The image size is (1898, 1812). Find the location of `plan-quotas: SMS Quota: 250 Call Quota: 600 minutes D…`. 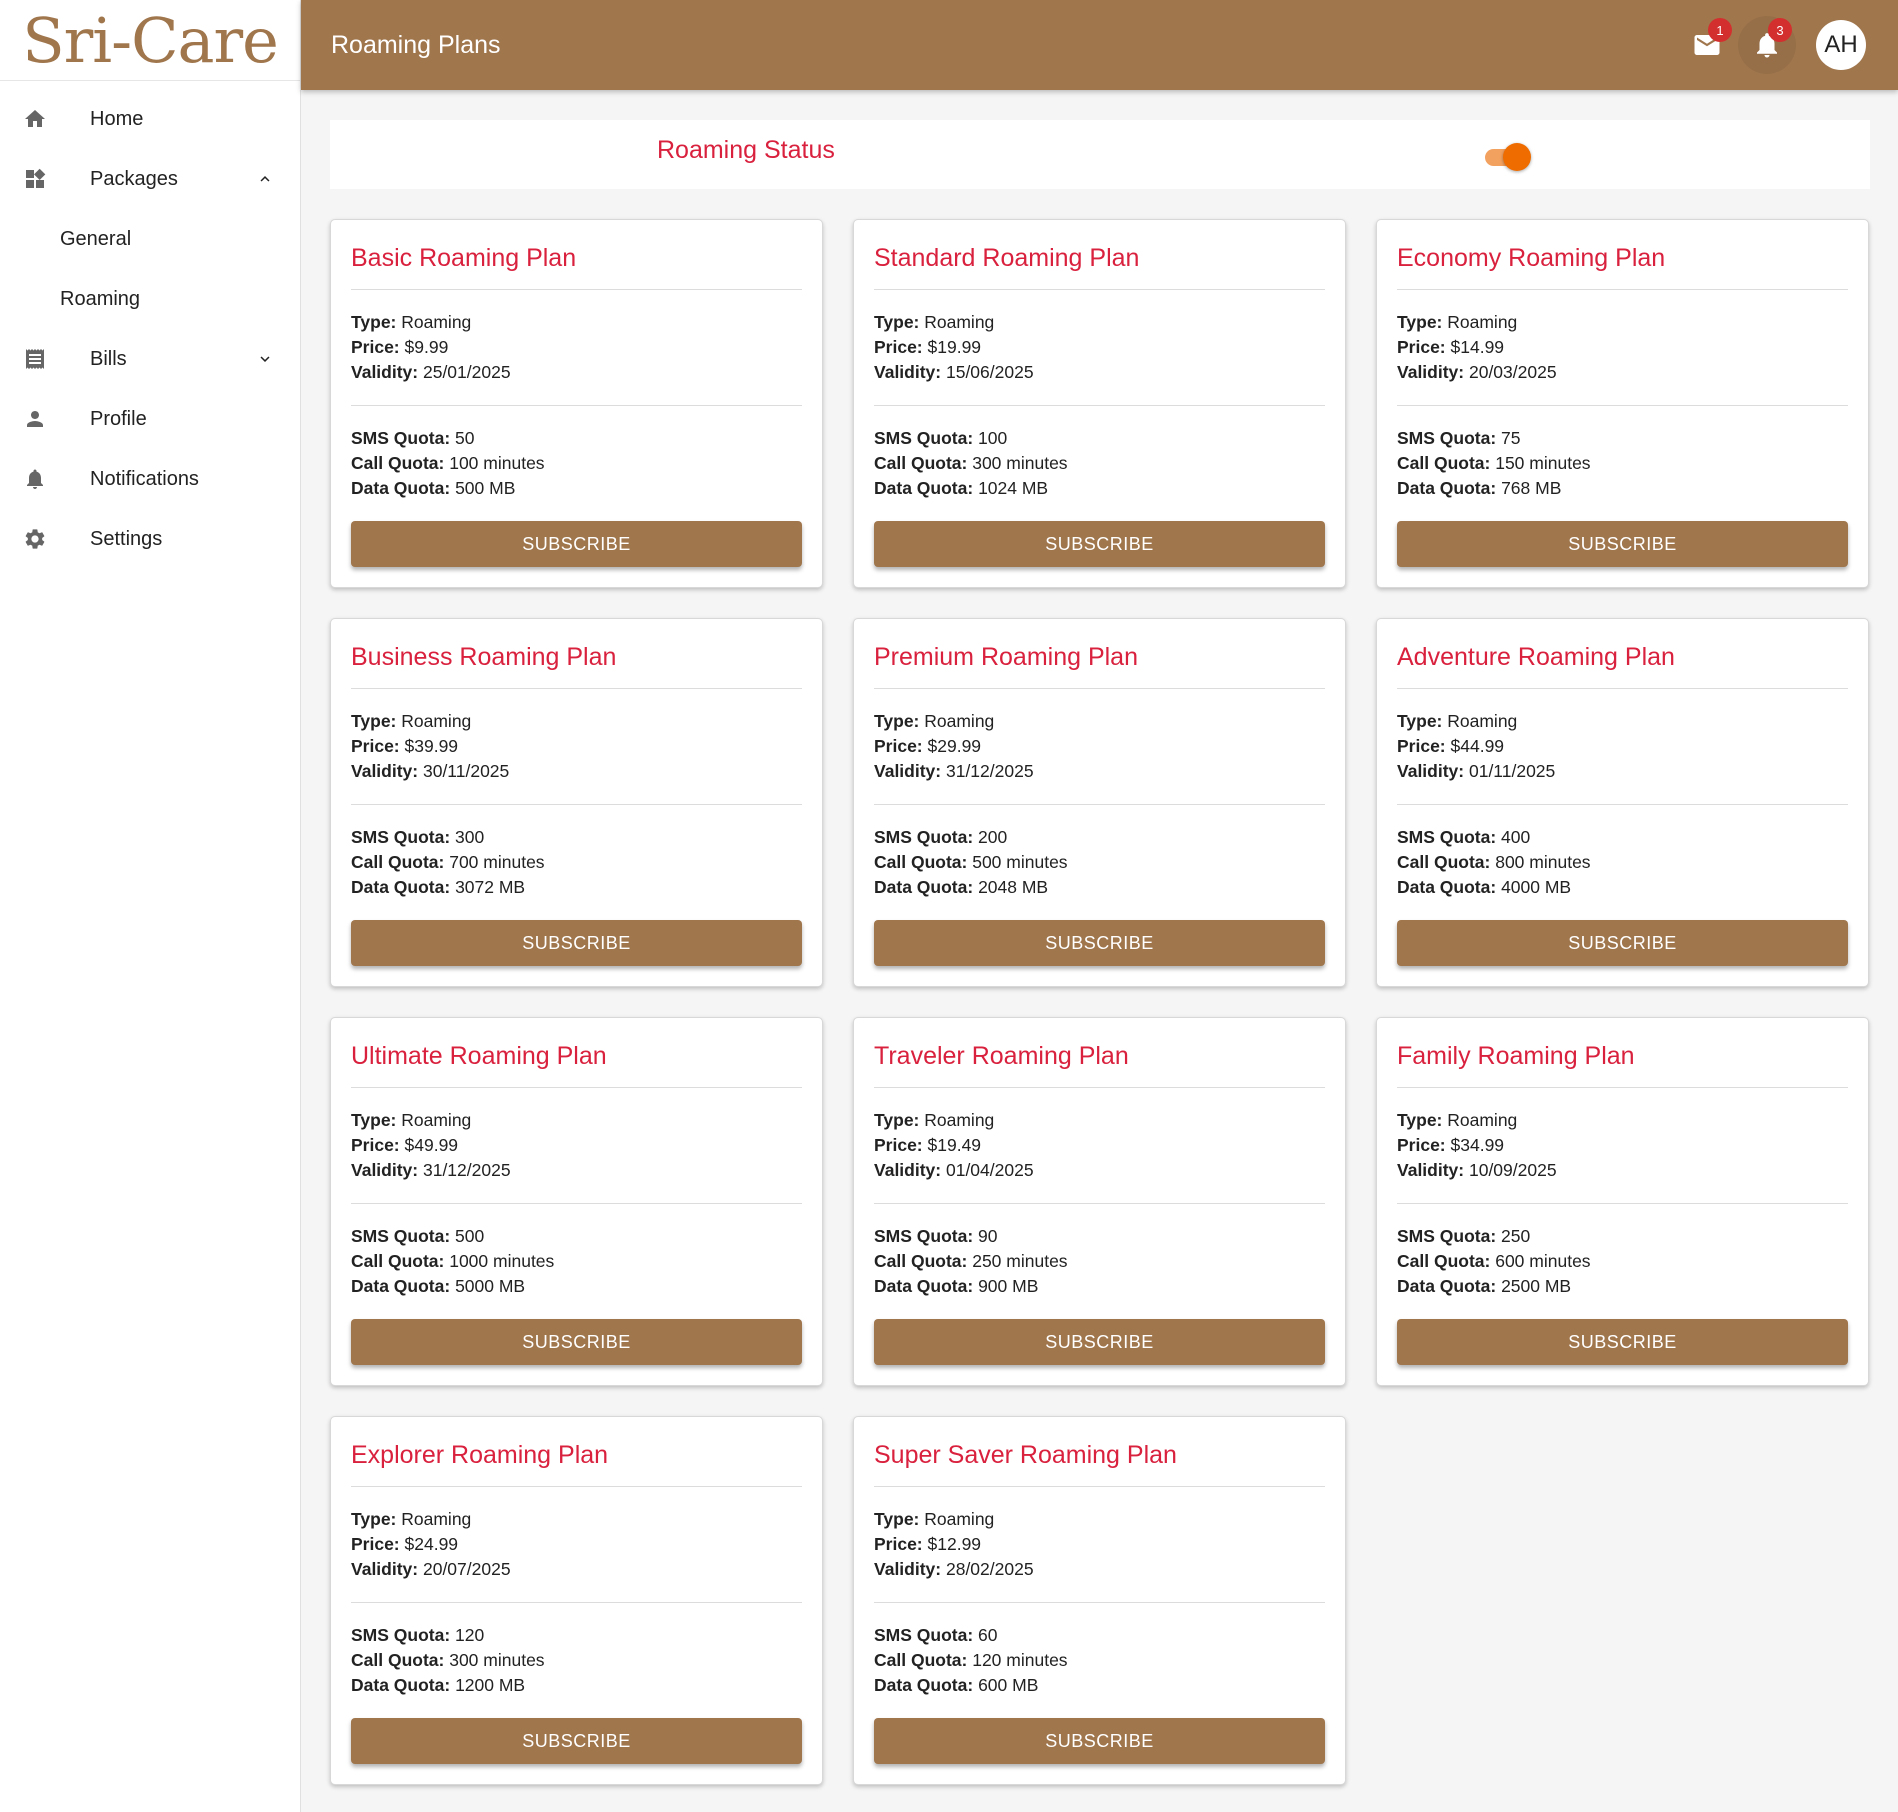

plan-quotas: SMS Quota: 250 Call Quota: 600 minutes D… is located at coordinates (1622, 1251).